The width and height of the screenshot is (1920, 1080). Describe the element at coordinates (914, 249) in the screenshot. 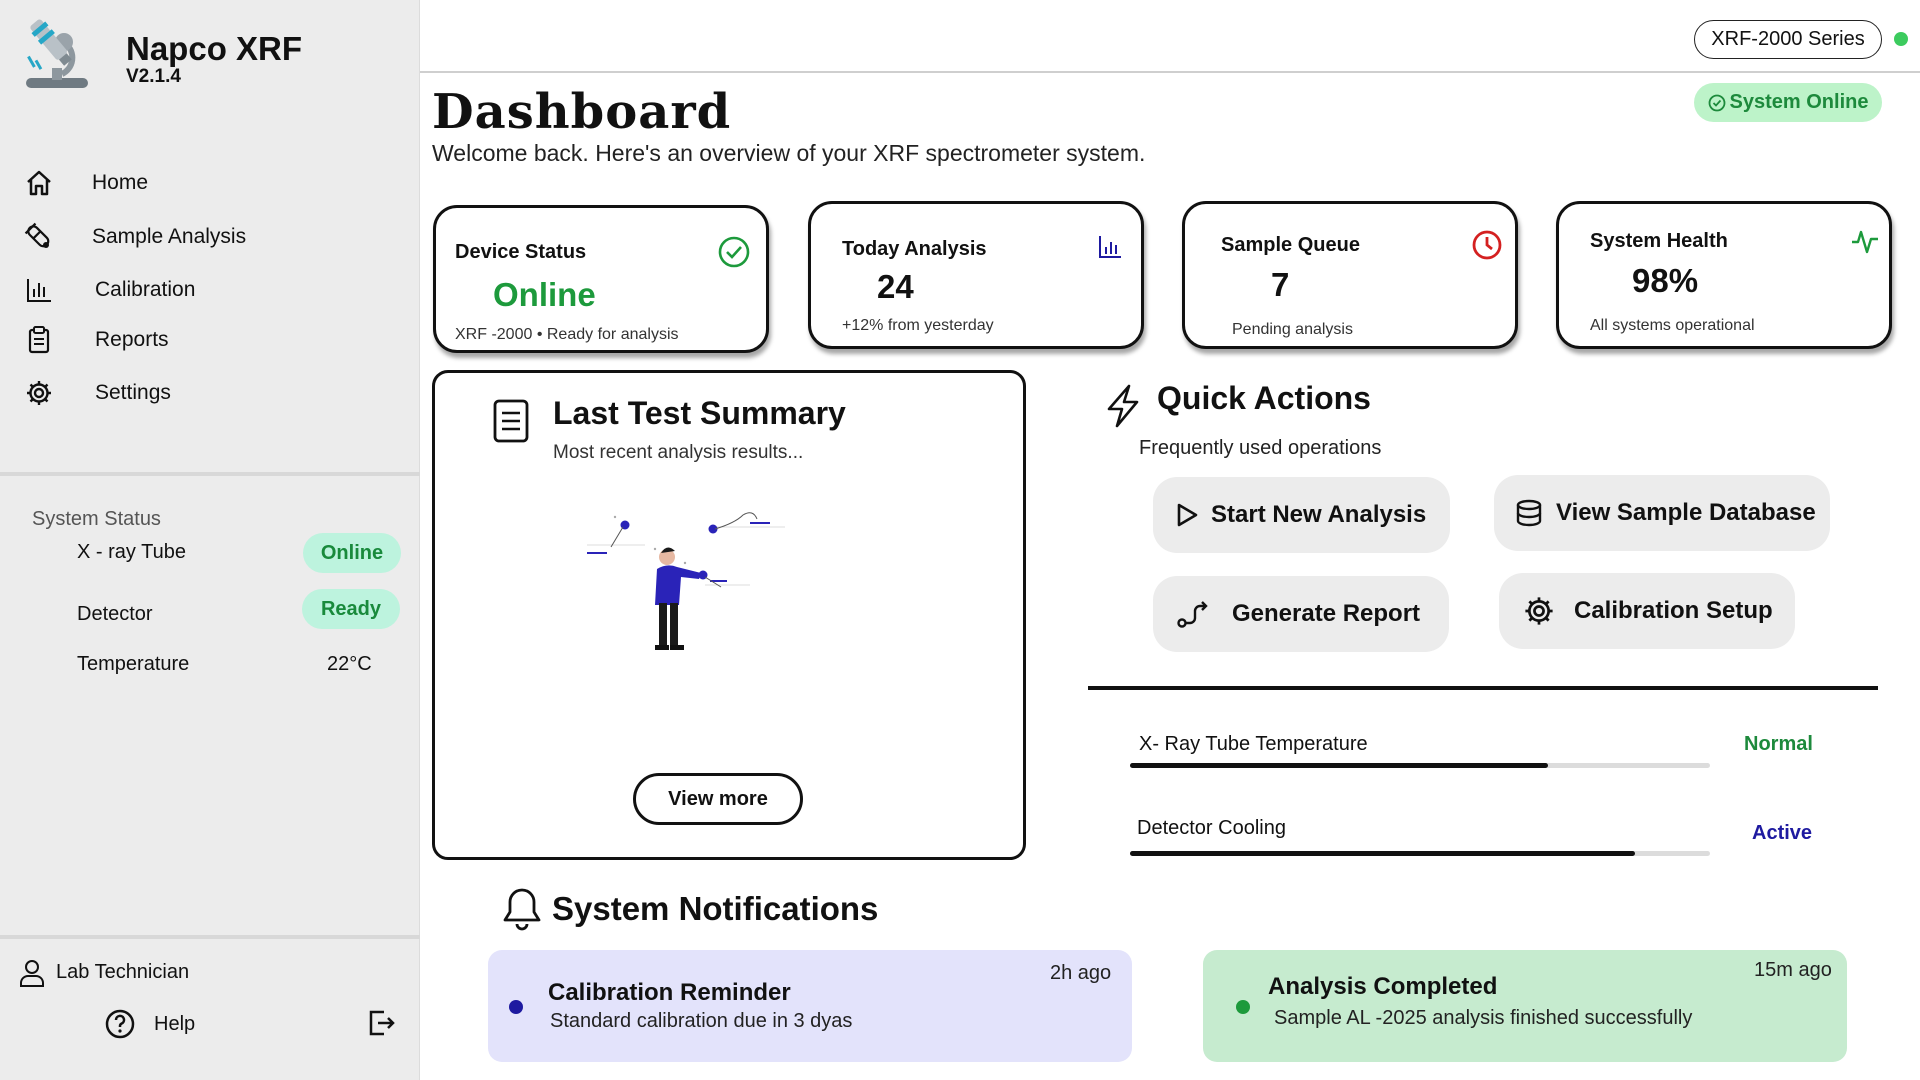

I see `card-title: Today Analysis` at that location.